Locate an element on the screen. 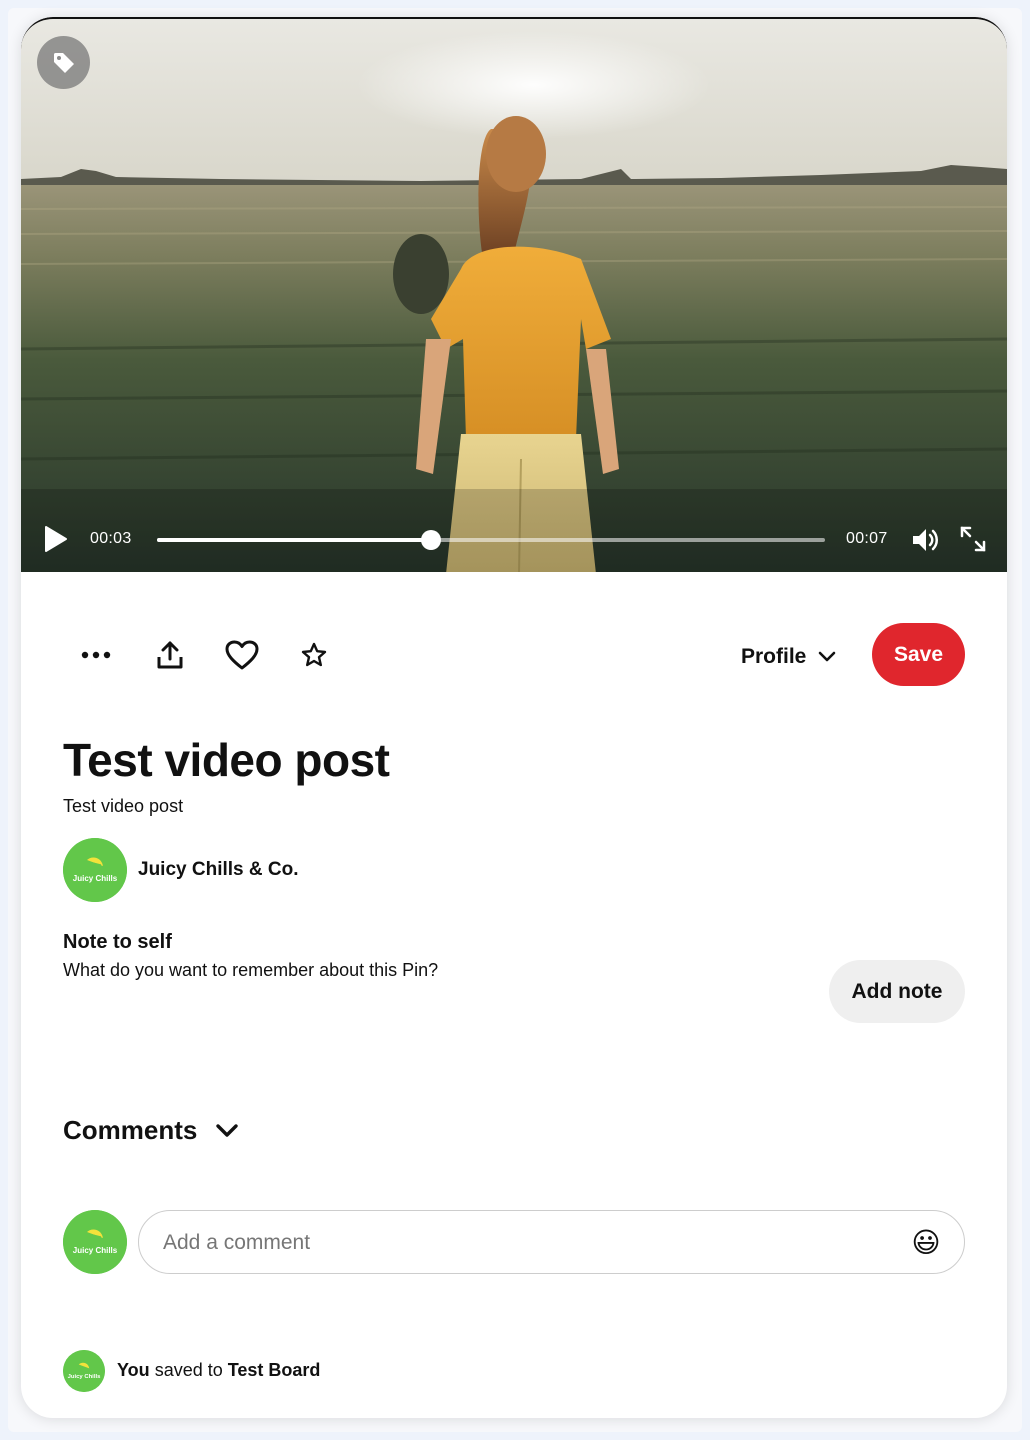  pin-description: Test video post is located at coordinates (123, 806).